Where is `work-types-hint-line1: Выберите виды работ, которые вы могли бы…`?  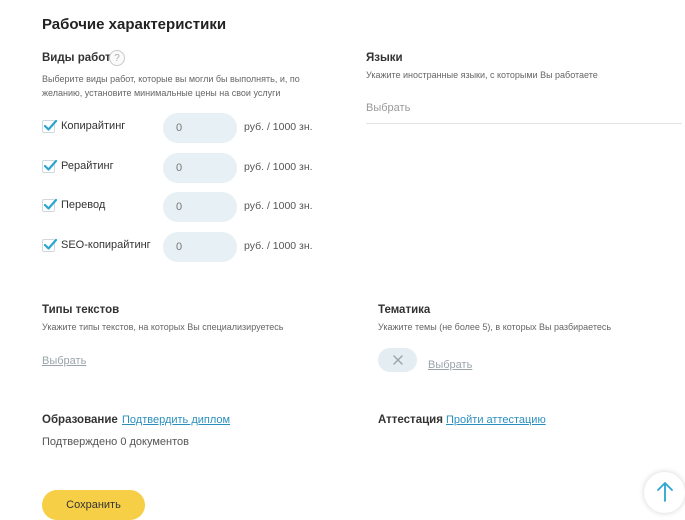 work-types-hint-line1: Выберите виды работ, которые вы могли бы… is located at coordinates (171, 79).